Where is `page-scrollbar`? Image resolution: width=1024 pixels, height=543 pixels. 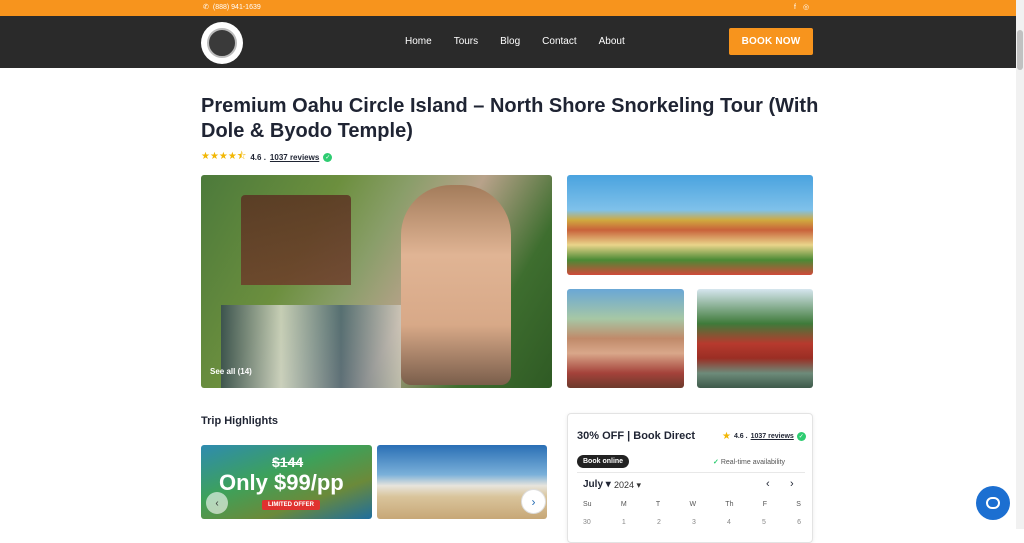
page-scrollbar is located at coordinates (1020, 264).